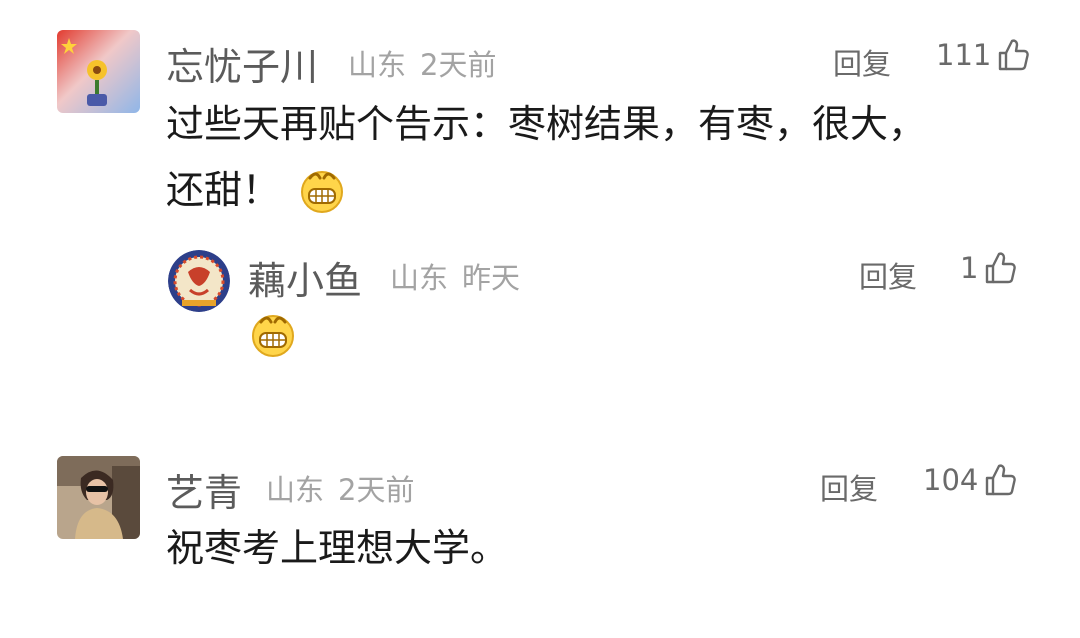  Describe the element at coordinates (305, 277) in the screenshot. I see `username: 藕小鱼` at that location.